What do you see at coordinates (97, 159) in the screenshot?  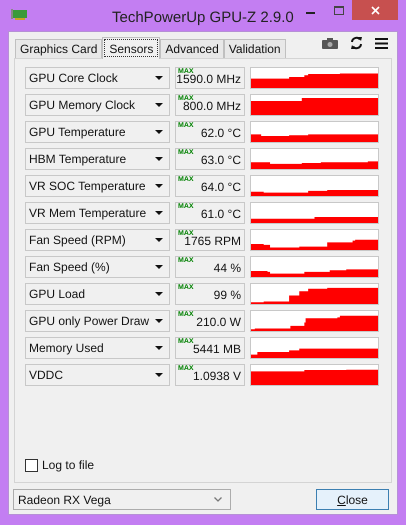 I see `sensor-select: HBM Temperature` at bounding box center [97, 159].